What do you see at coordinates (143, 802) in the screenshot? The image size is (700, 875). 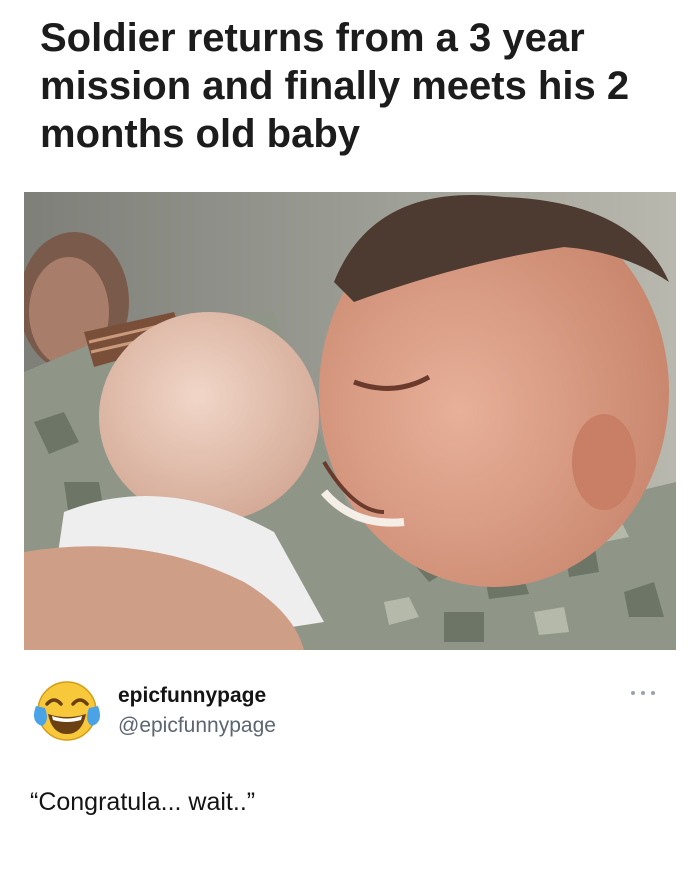 I see `tweet-text: “Congratula... wait..”` at bounding box center [143, 802].